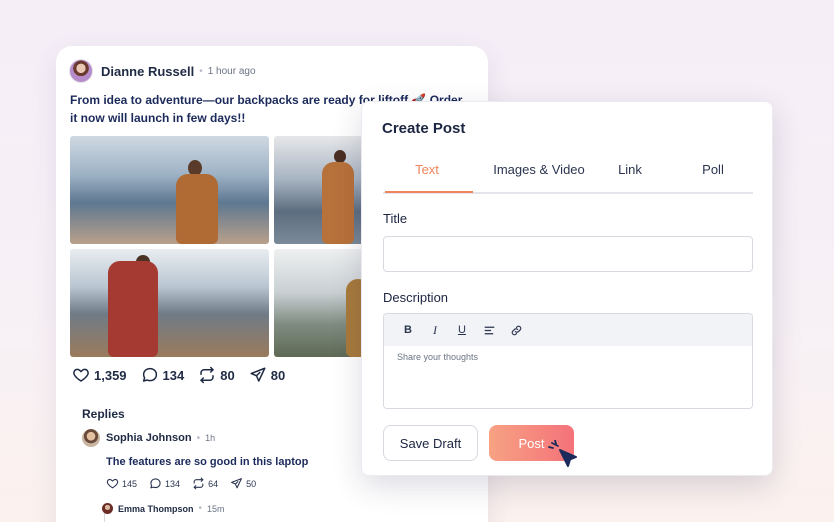 Image resolution: width=834 pixels, height=522 pixels. What do you see at coordinates (103, 414) in the screenshot?
I see `replies-heading: Replies` at bounding box center [103, 414].